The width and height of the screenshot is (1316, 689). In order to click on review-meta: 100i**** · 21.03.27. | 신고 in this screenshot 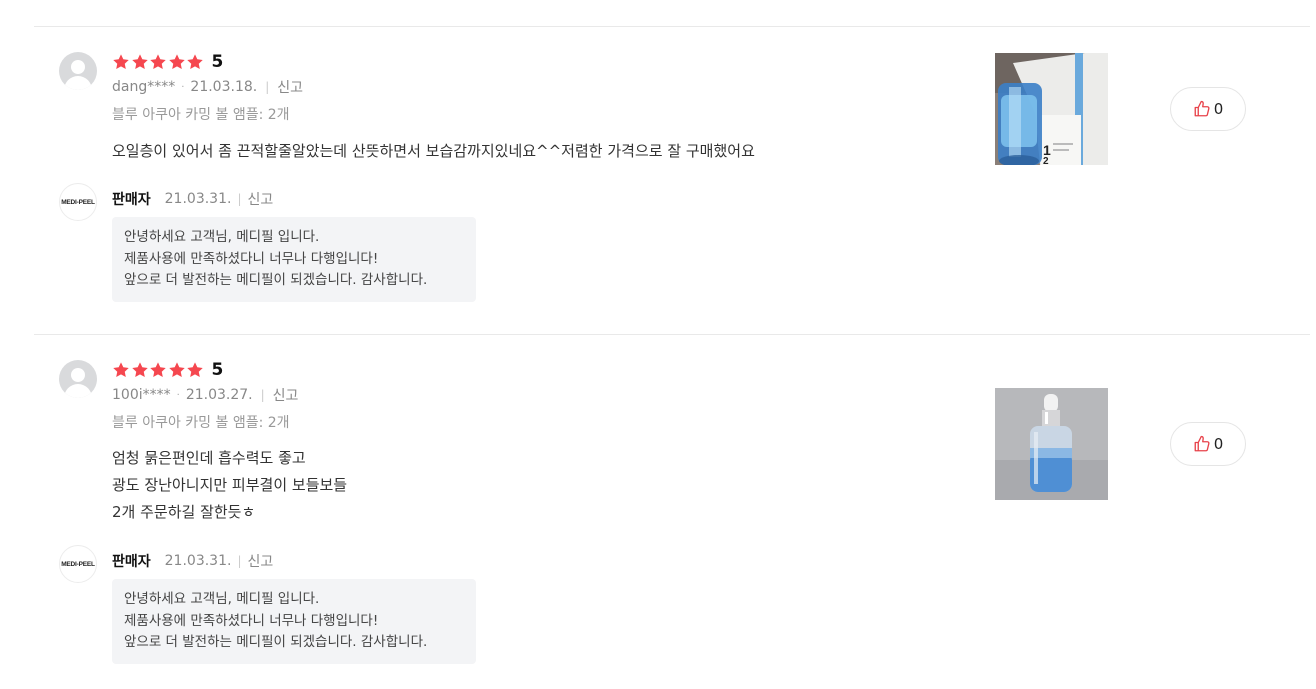, I will do `click(205, 395)`.